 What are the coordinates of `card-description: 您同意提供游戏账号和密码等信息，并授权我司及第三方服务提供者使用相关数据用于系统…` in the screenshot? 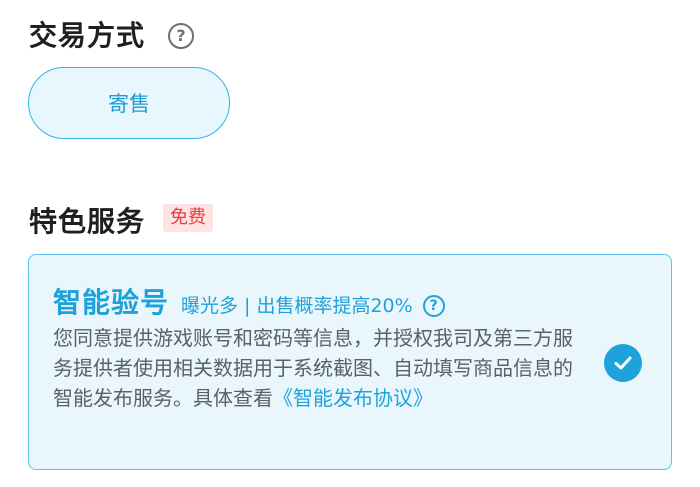 It's located at (318, 368).